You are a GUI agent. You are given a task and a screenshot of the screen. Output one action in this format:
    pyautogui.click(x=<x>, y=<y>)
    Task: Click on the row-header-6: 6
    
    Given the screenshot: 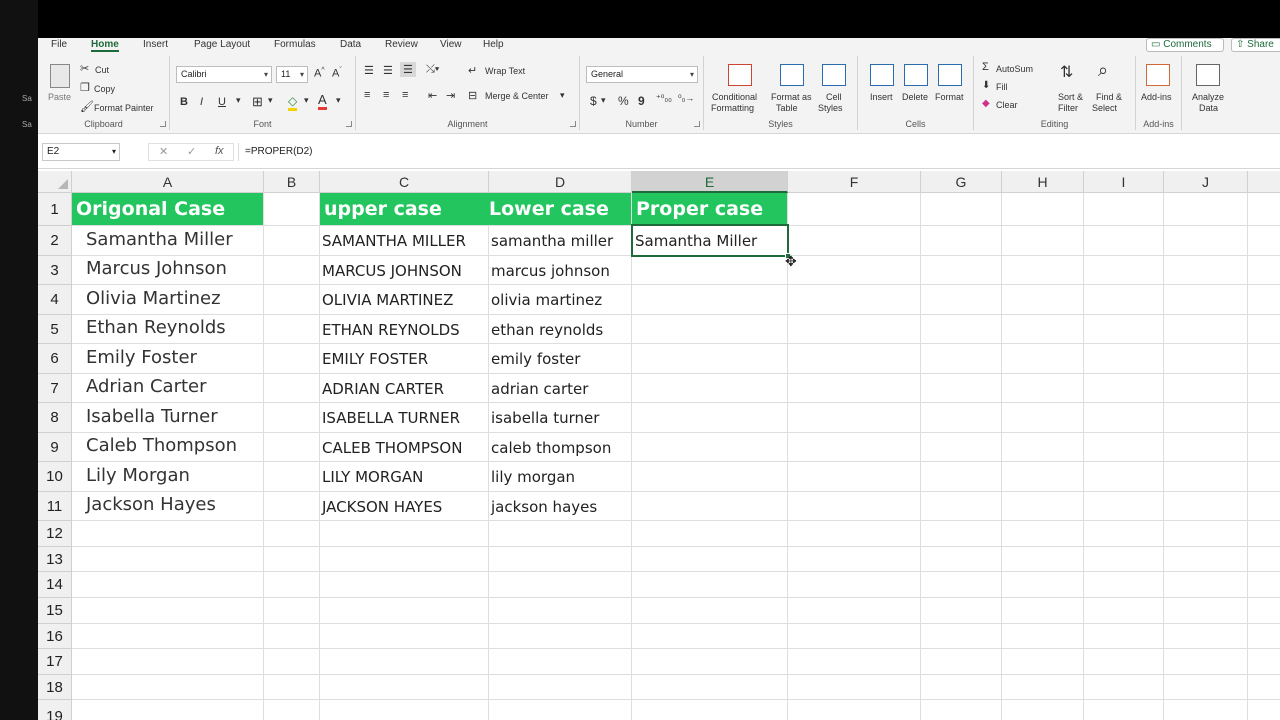 What is the action you would take?
    pyautogui.click(x=55, y=359)
    